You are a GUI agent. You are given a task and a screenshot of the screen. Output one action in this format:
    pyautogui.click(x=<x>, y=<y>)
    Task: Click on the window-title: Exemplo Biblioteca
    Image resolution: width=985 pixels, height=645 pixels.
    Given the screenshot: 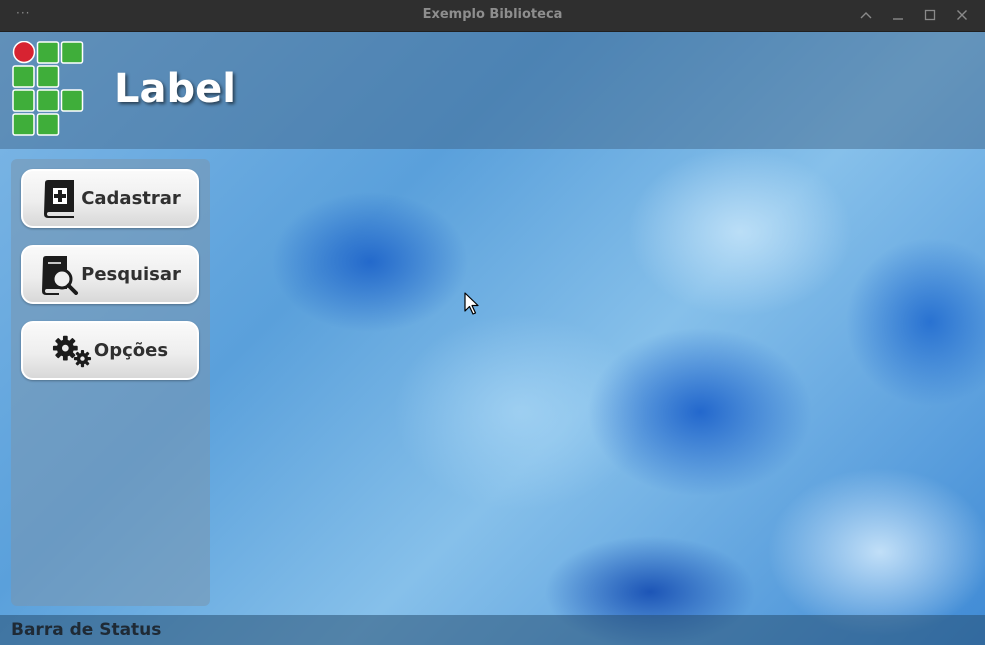 What is the action you would take?
    pyautogui.click(x=492, y=14)
    